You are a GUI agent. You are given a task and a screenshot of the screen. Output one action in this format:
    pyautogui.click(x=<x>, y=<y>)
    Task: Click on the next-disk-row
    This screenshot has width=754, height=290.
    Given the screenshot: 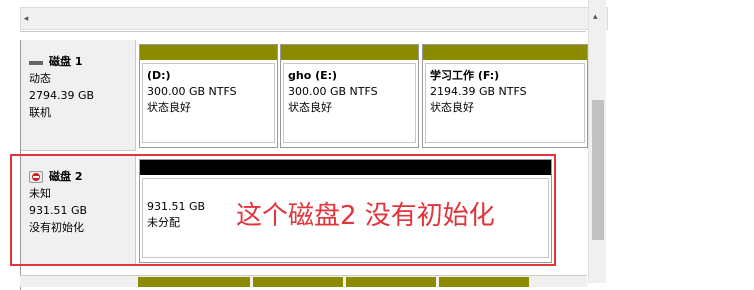 What is the action you would take?
    pyautogui.click(x=303, y=281)
    